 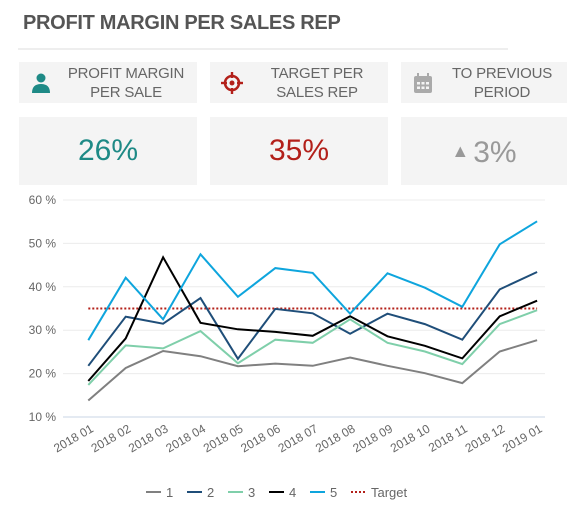 I want to click on kpi-label-card-profit-margin: PROFIT MARGIN PER SALE, so click(x=108, y=82).